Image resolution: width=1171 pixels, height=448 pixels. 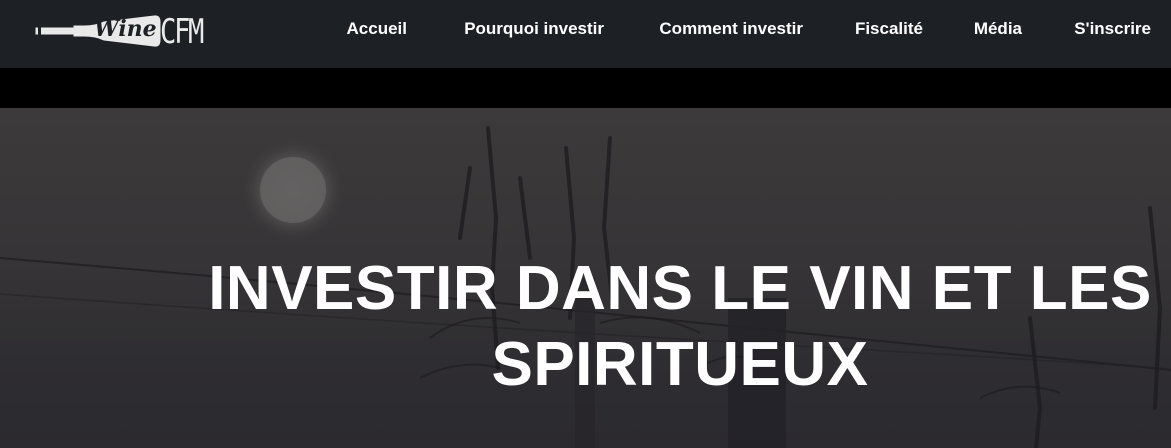 What do you see at coordinates (534, 29) in the screenshot?
I see `nav-item-pourquoi-investir: Pourquoi investir` at bounding box center [534, 29].